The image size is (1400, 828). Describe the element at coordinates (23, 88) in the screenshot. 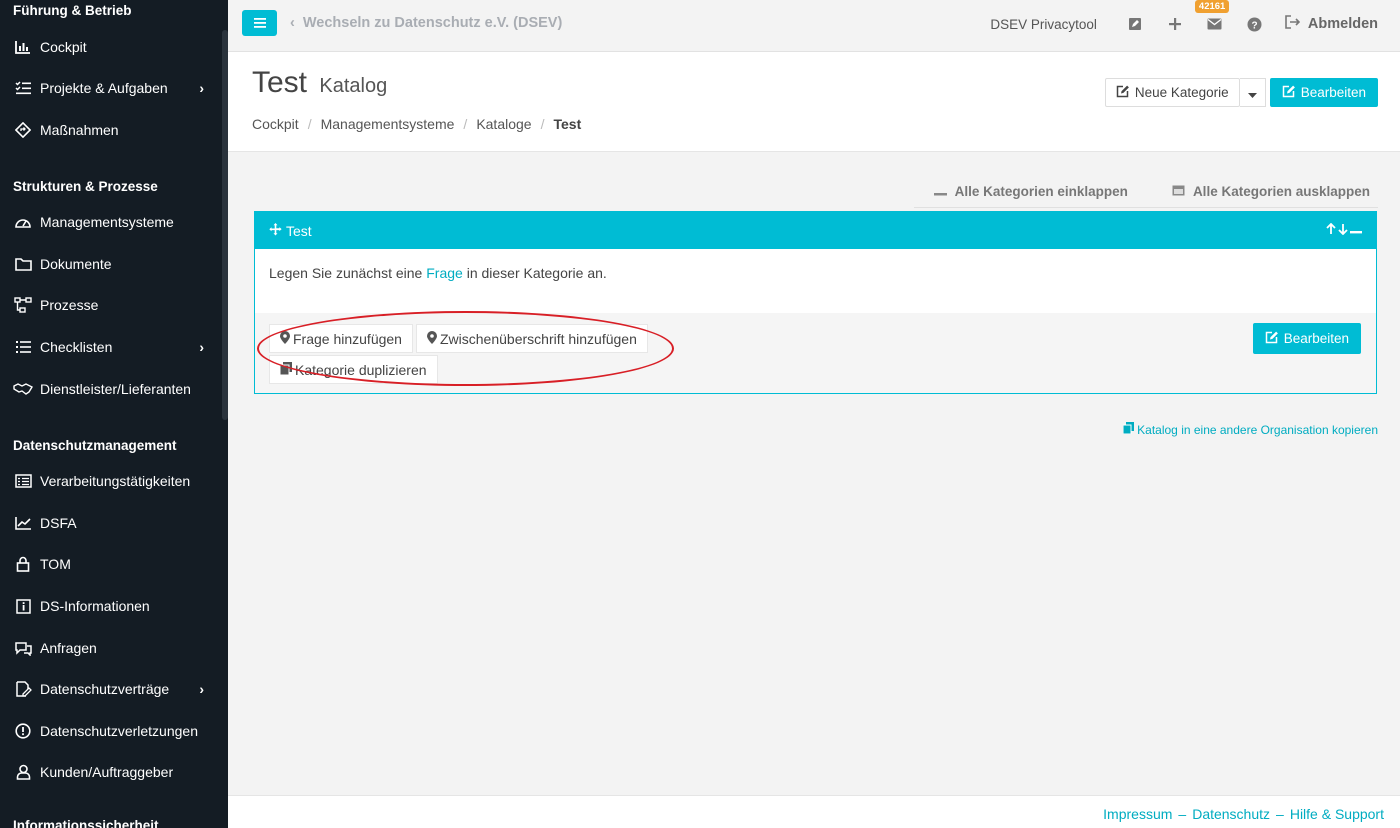

I see `task-list-icon` at that location.